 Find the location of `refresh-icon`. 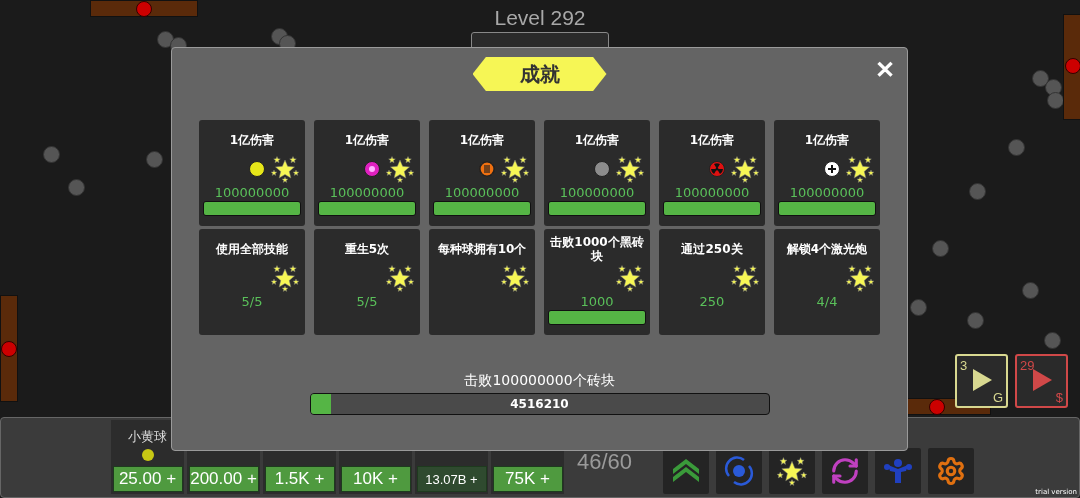

refresh-icon is located at coordinates (845, 471).